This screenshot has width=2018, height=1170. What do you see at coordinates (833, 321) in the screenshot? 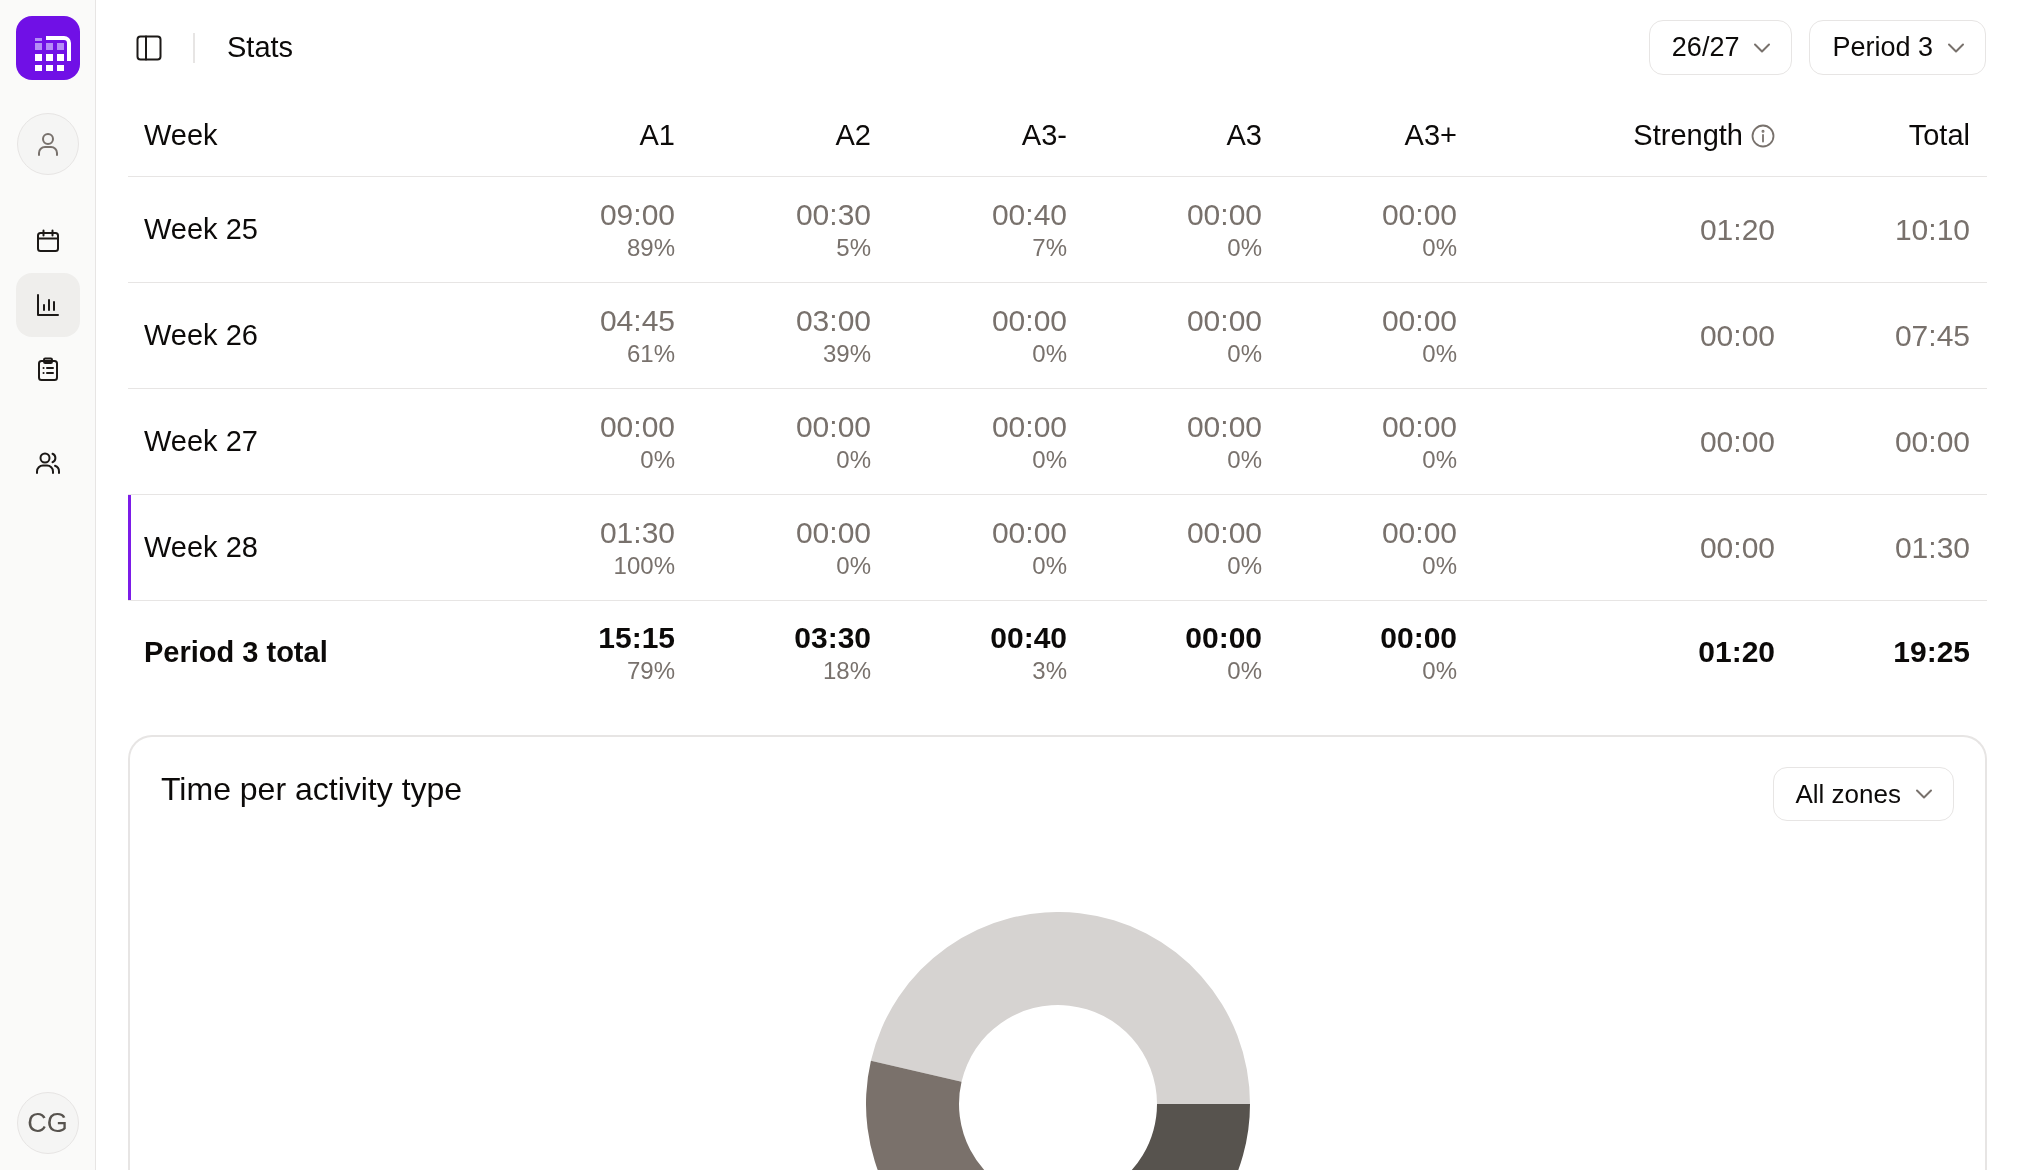
I see `duration-text: 03:00` at bounding box center [833, 321].